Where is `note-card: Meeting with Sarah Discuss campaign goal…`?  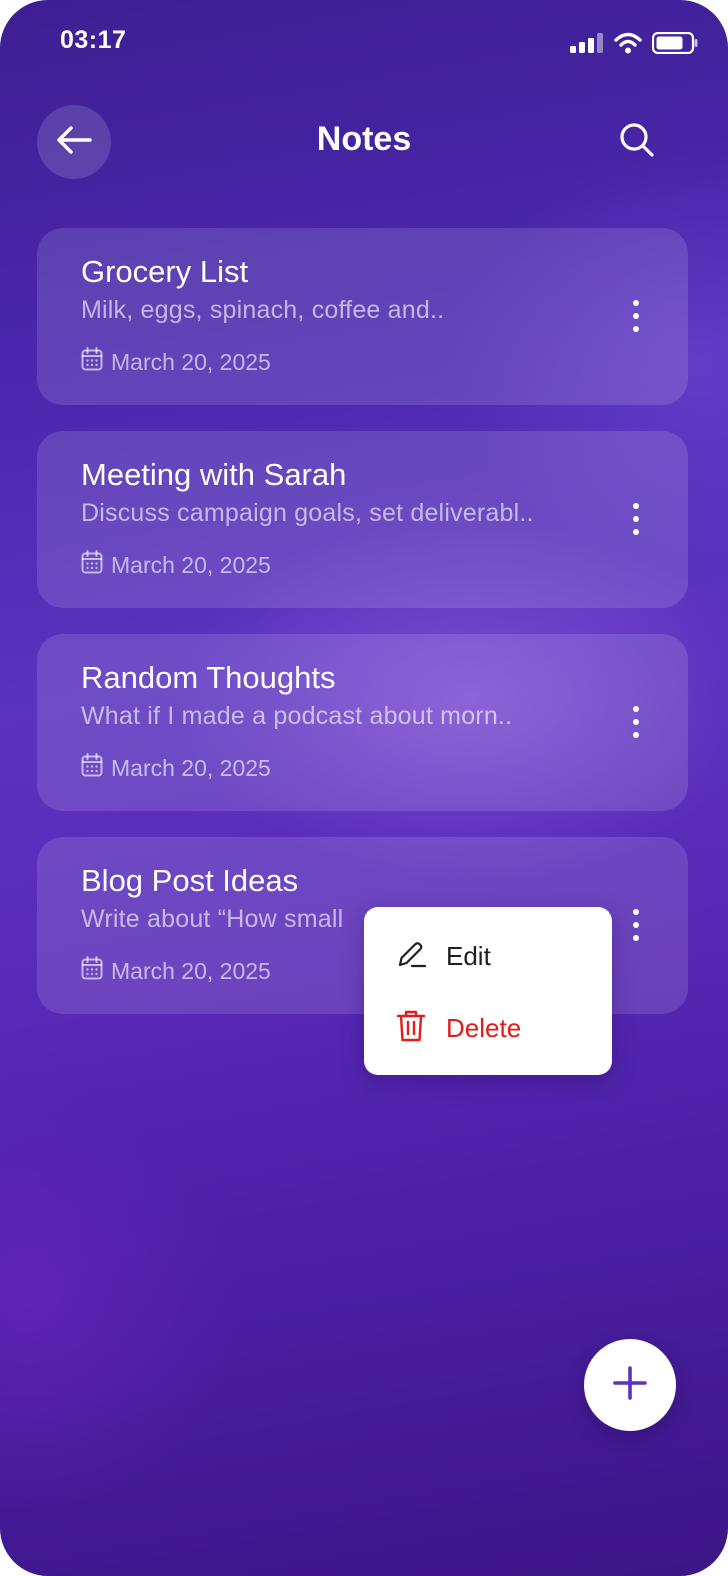
note-card: Meeting with Sarah Discuss campaign goal… is located at coordinates (362, 519).